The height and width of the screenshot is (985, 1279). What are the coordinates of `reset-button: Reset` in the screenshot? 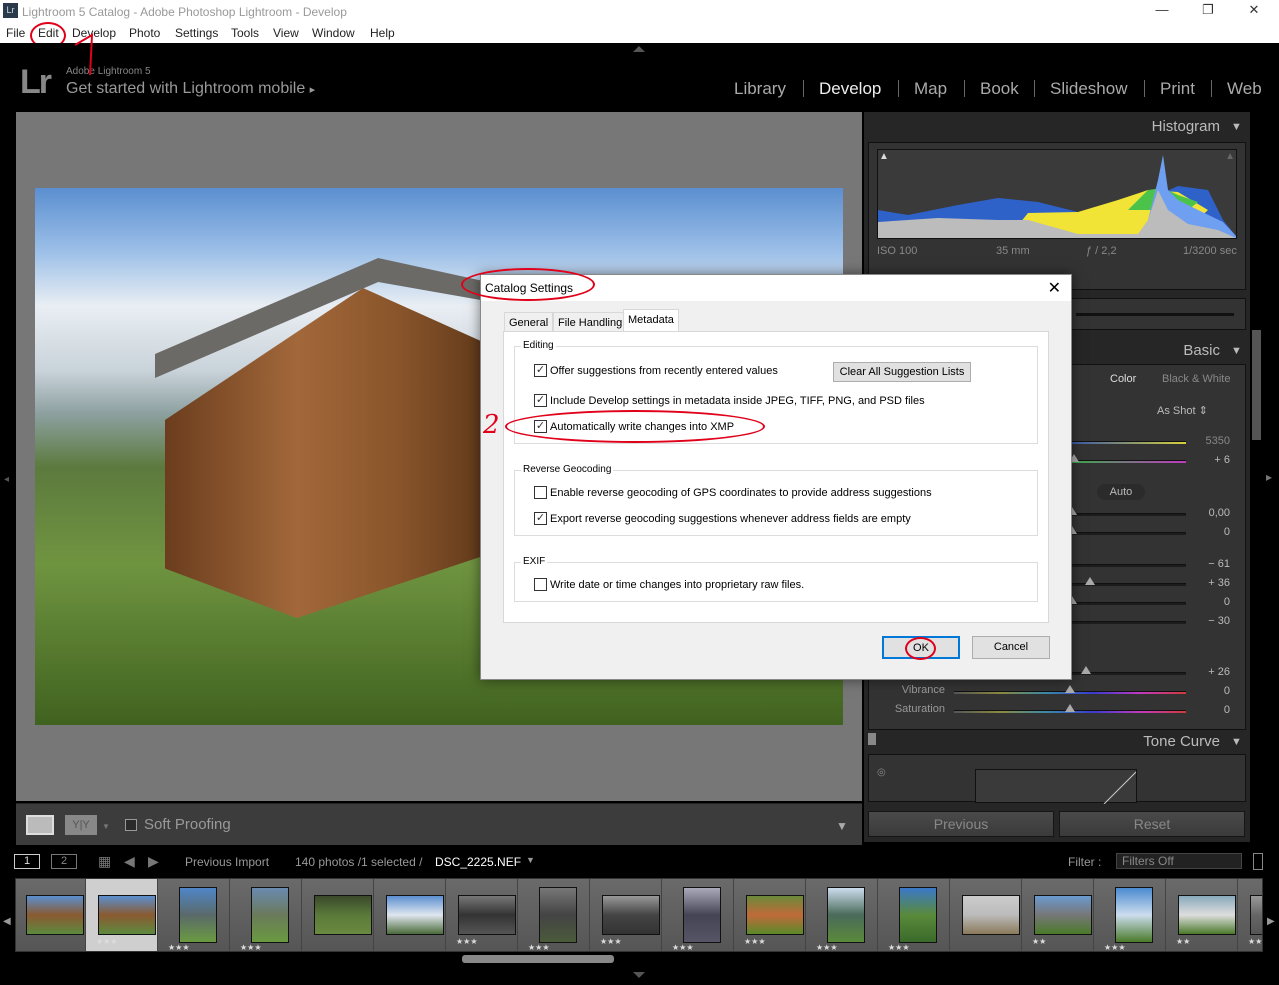 It's located at (1152, 824).